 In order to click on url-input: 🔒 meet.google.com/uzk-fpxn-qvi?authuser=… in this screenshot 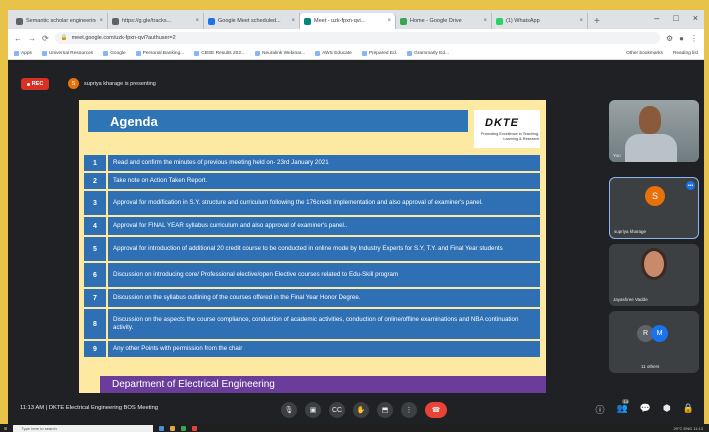, I will do `click(357, 38)`.